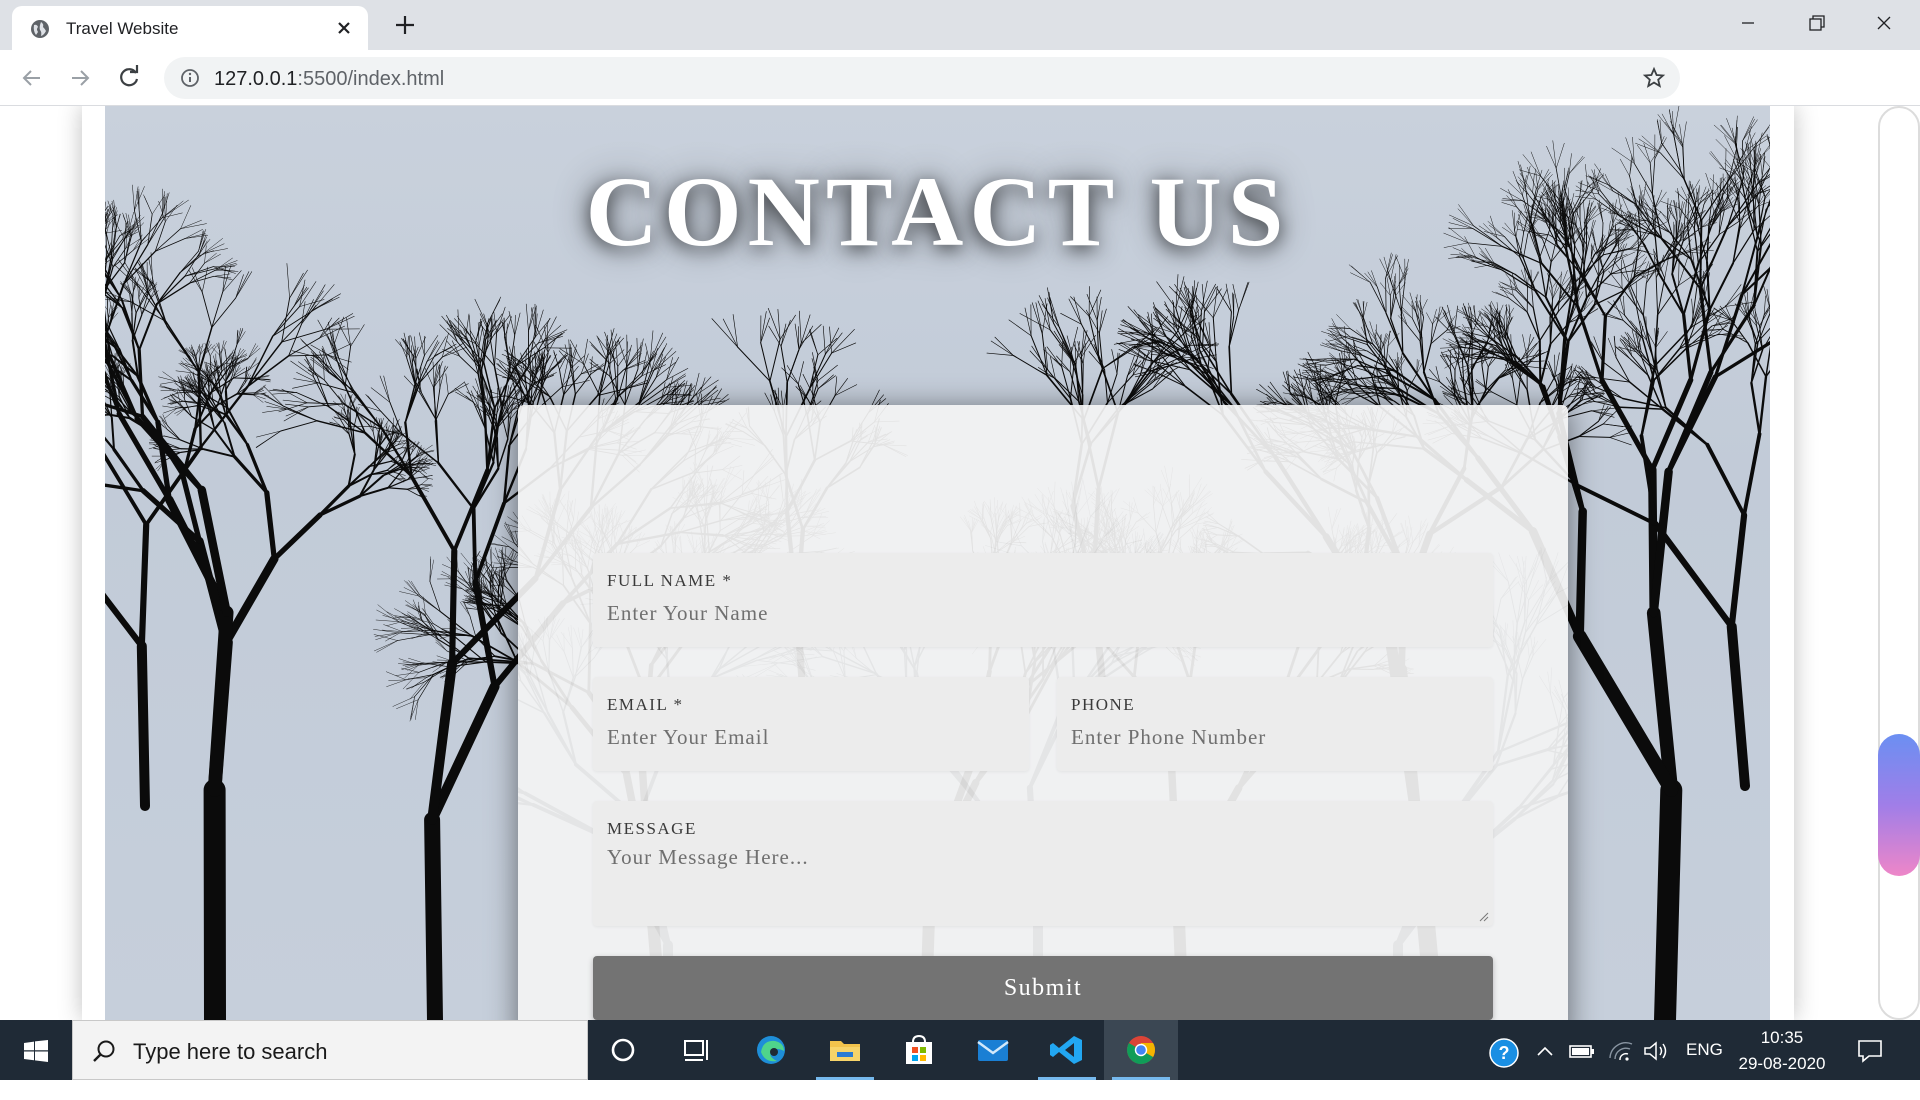 The image size is (1920, 1100). I want to click on email-field: EMAIL *, so click(811, 724).